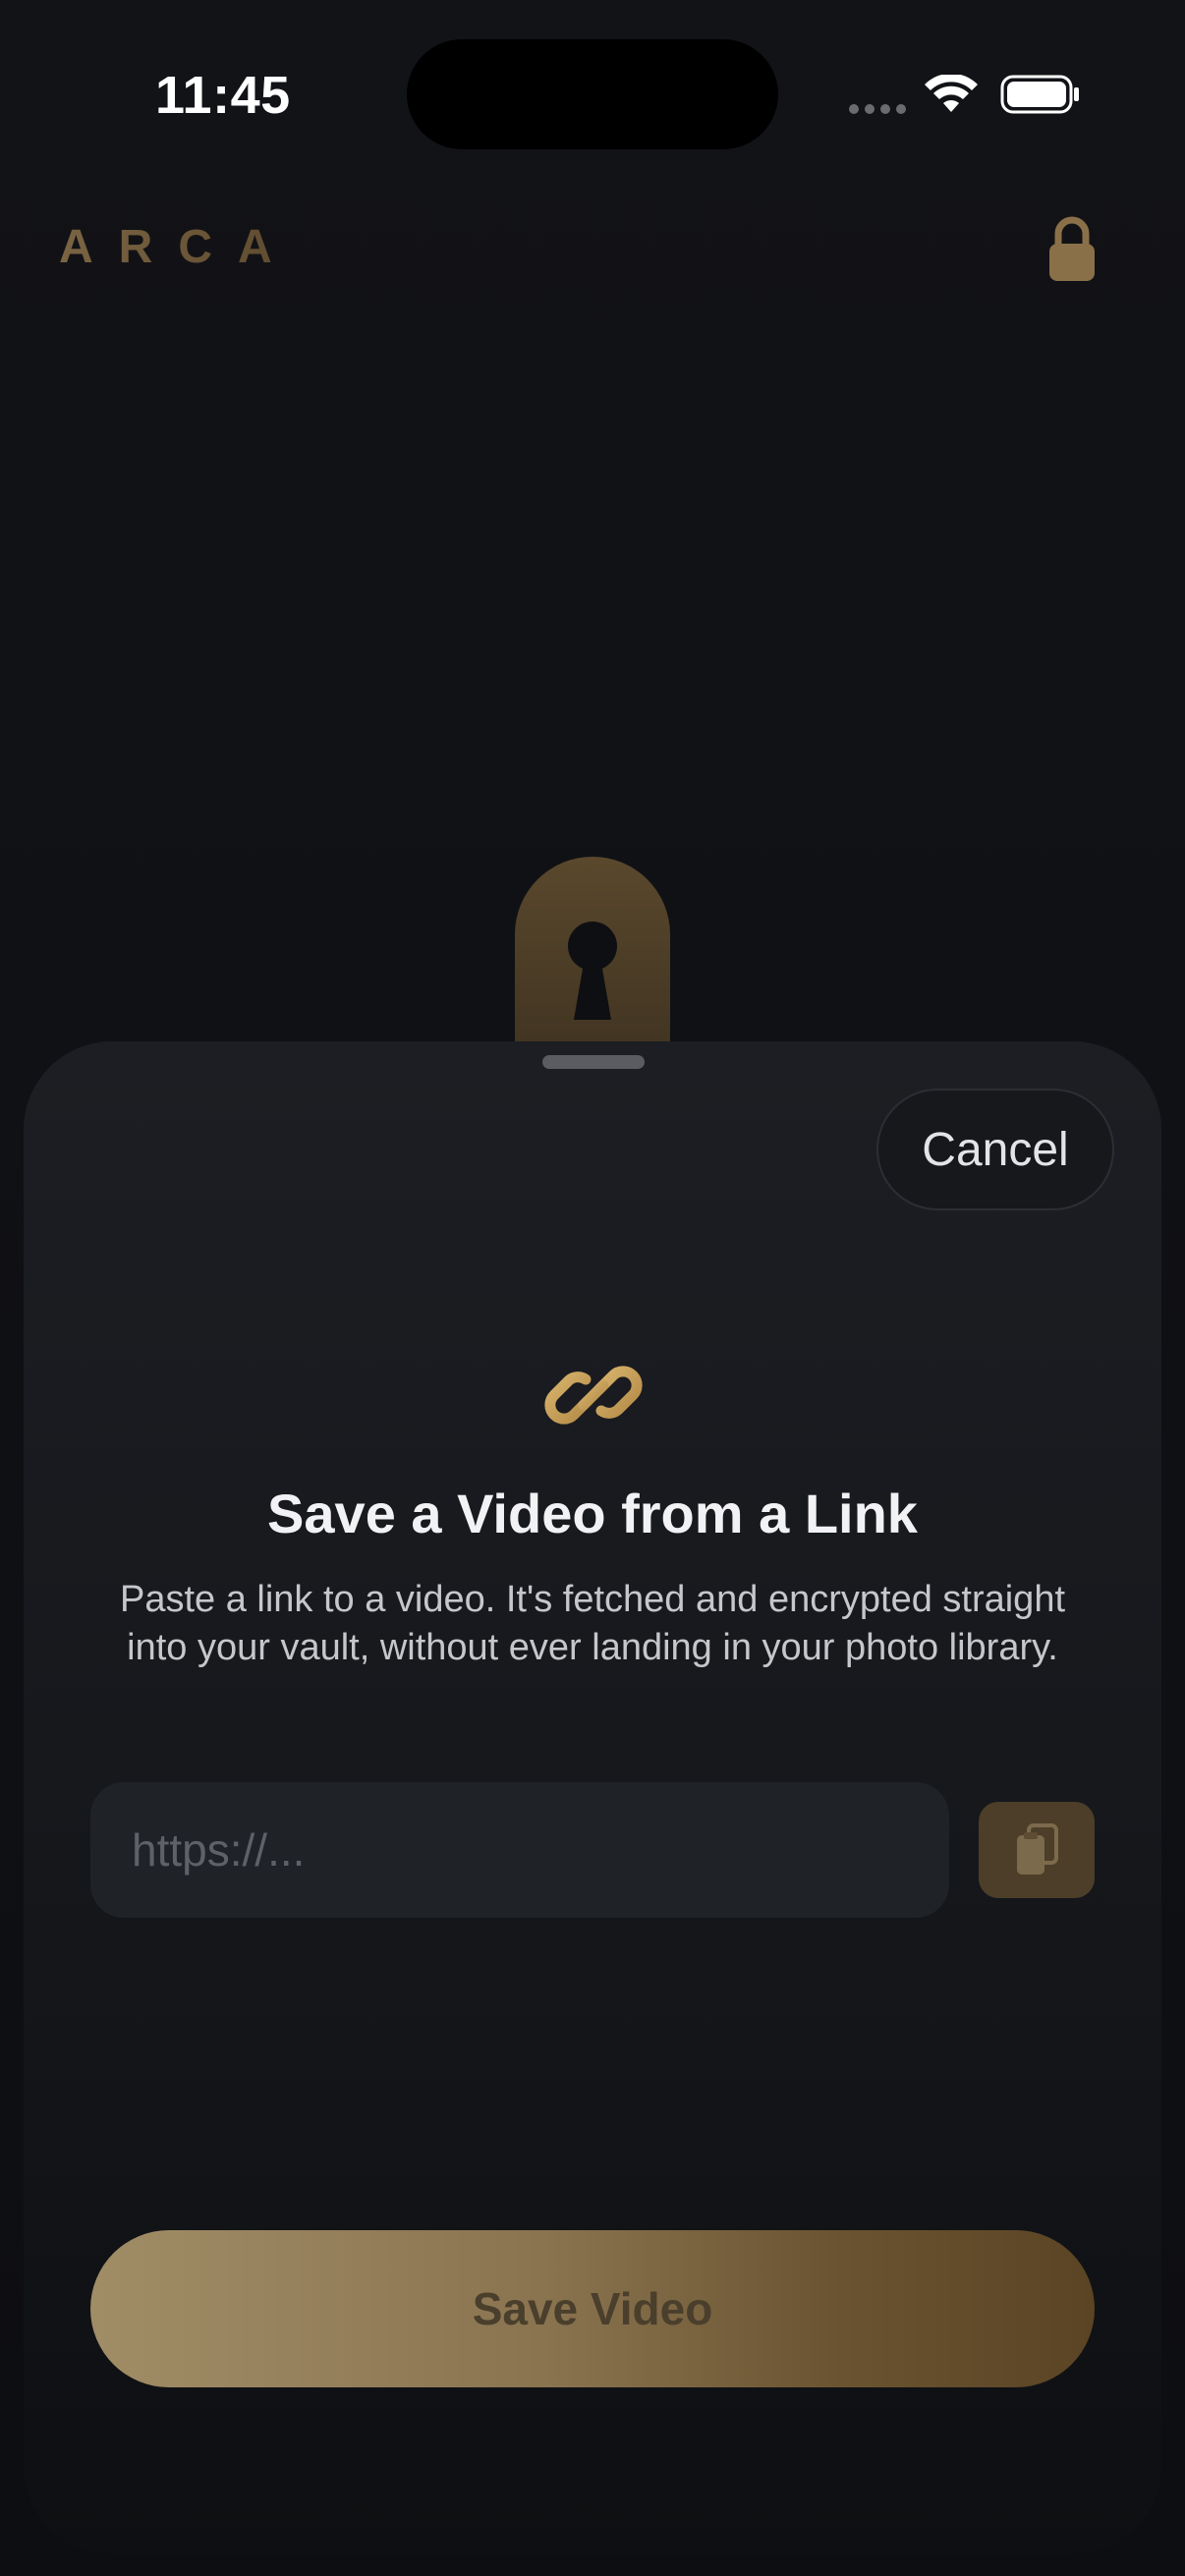  I want to click on save-video-button: Save Video, so click(592, 2308).